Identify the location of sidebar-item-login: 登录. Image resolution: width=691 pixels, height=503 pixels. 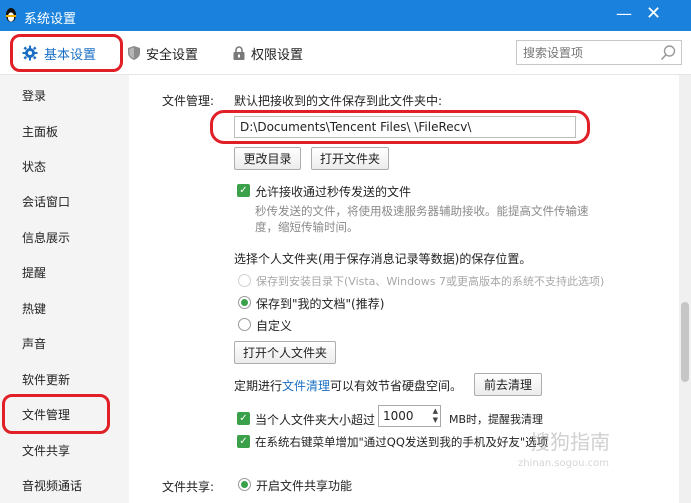
(34, 95).